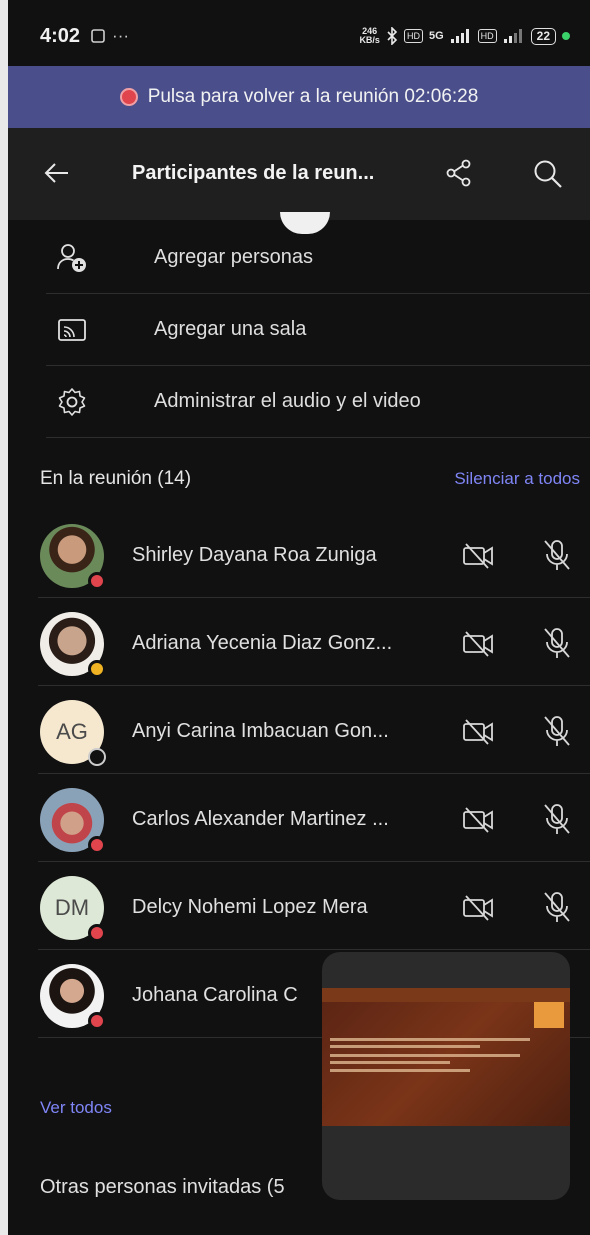 Image resolution: width=590 pixels, height=1235 pixels. Describe the element at coordinates (310, 479) in the screenshot. I see `in-meeting-section-header: En la reunión (14) Silenciar a todos` at that location.